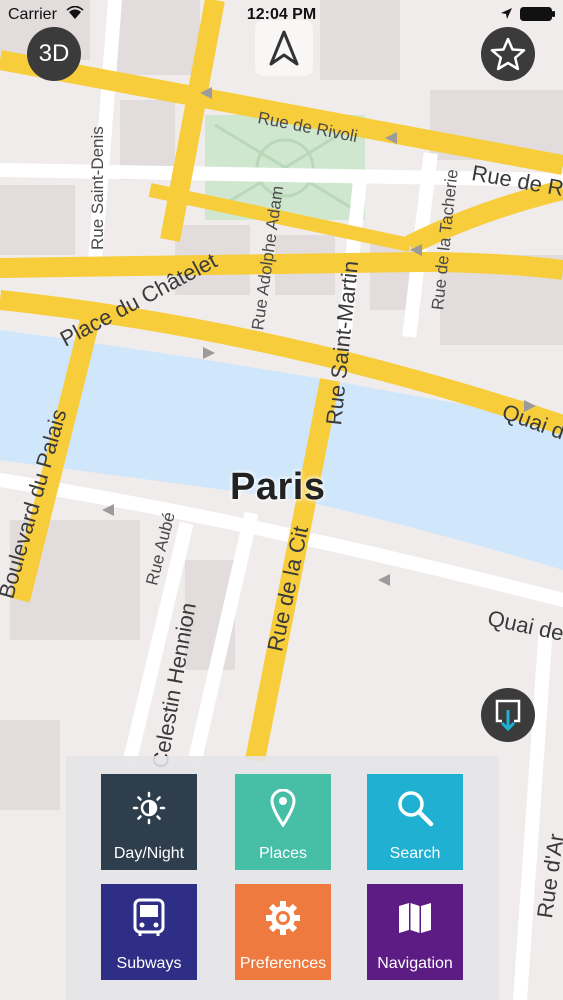  What do you see at coordinates (149, 808) in the screenshot?
I see `day-night-icon` at bounding box center [149, 808].